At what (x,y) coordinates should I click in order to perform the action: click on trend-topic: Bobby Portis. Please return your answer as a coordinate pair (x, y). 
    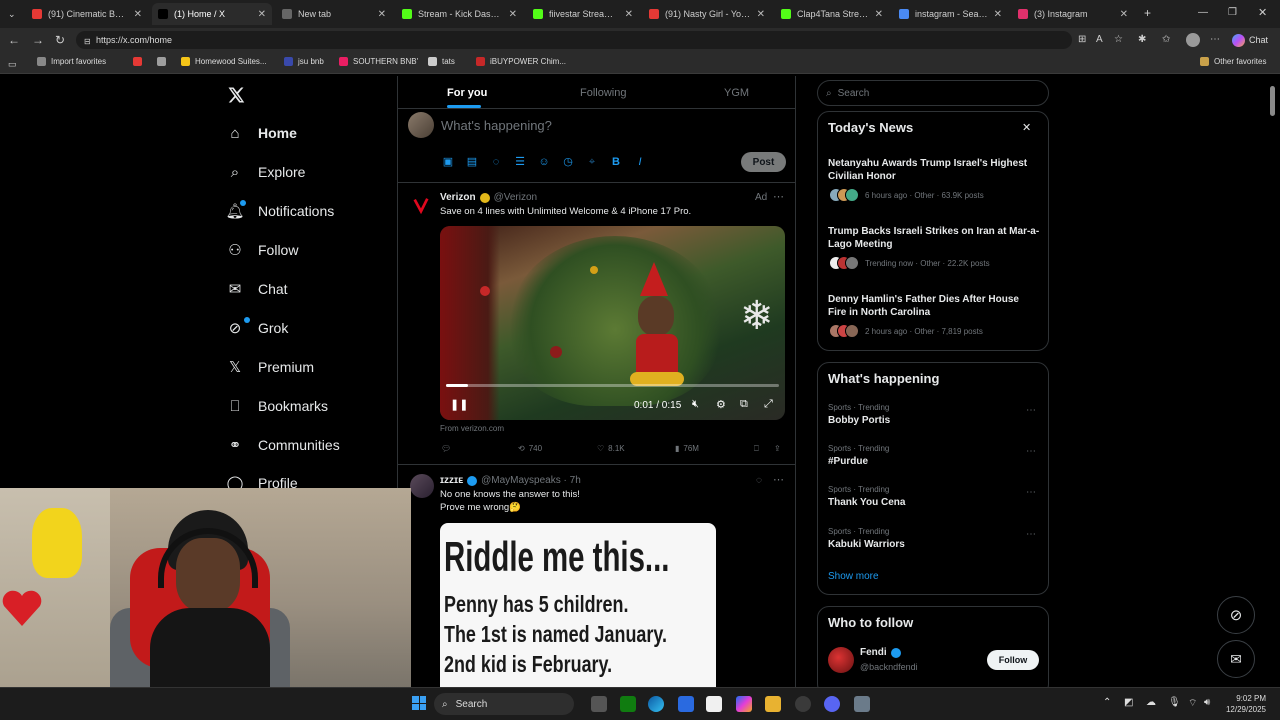
    Looking at the image, I should click on (859, 420).